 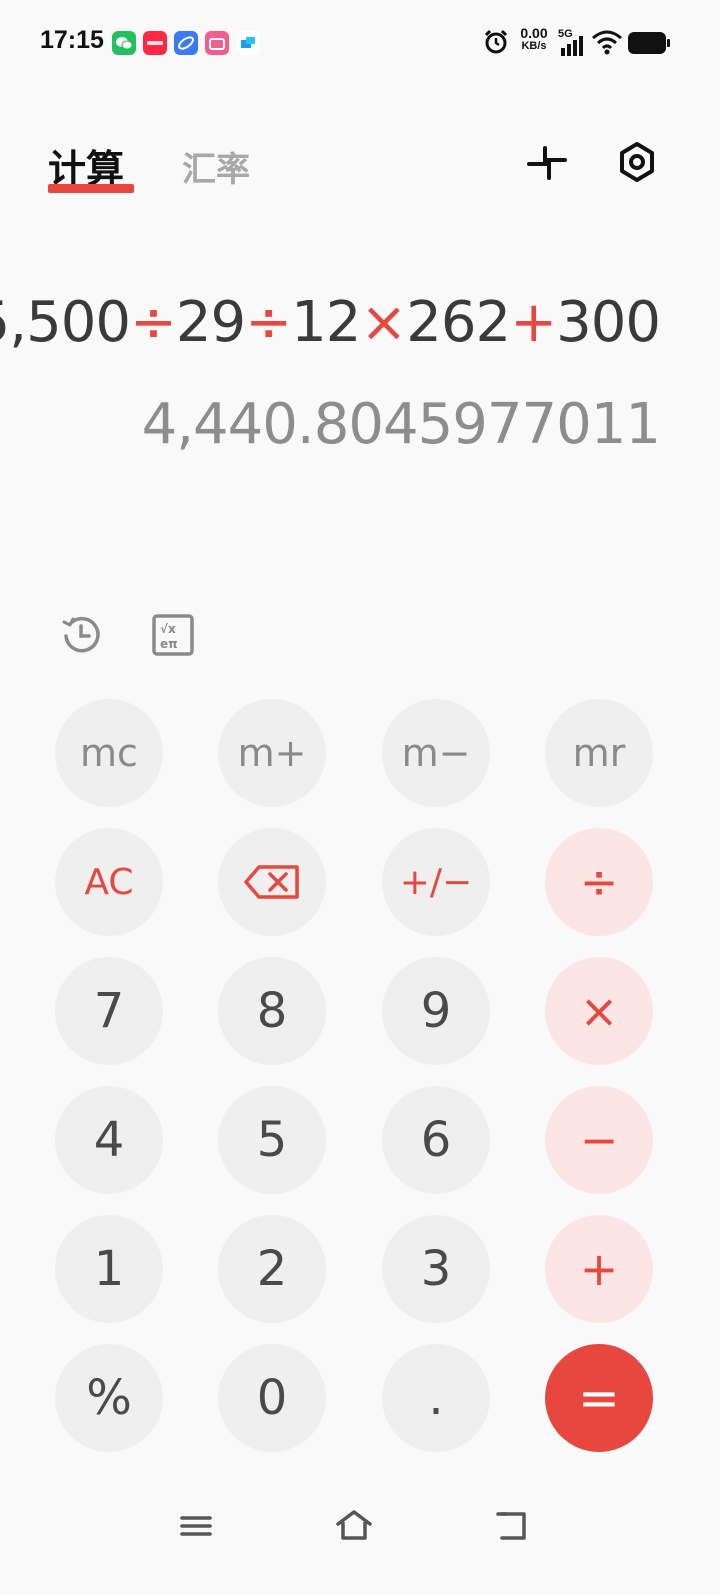 What do you see at coordinates (72, 40) in the screenshot?
I see `status-time: 17:15` at bounding box center [72, 40].